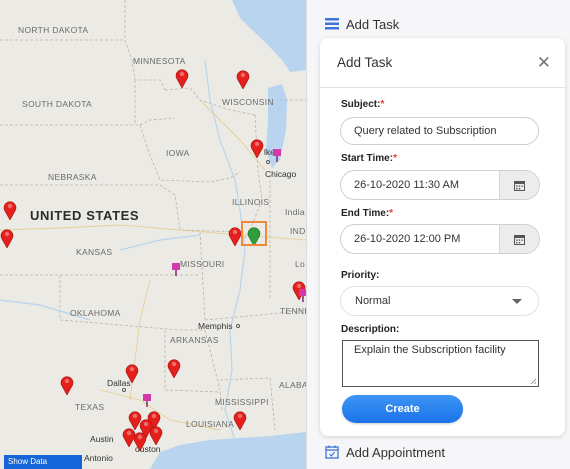 The width and height of the screenshot is (570, 469). What do you see at coordinates (369, 158) in the screenshot?
I see `start-time-label: Start Time:*` at bounding box center [369, 158].